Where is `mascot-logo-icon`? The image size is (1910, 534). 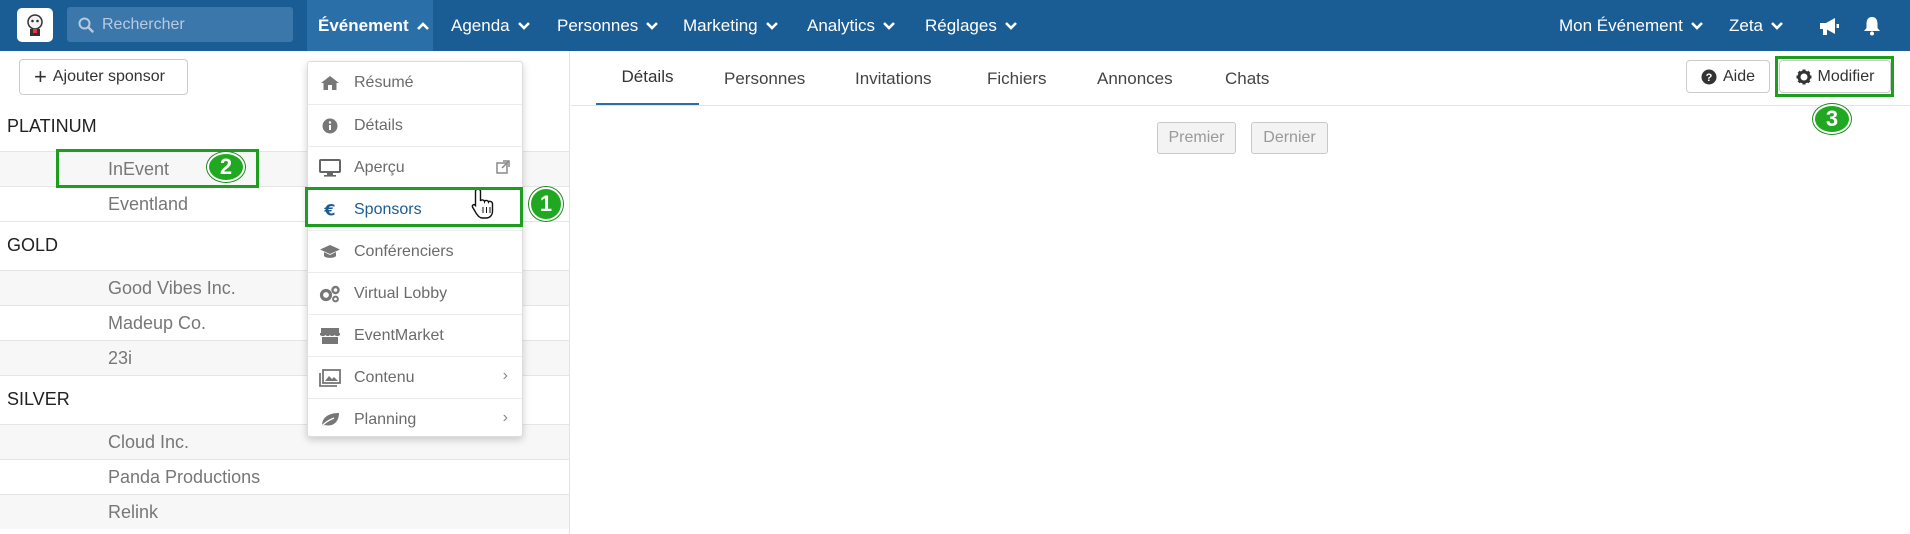
mascot-logo-icon is located at coordinates (35, 25).